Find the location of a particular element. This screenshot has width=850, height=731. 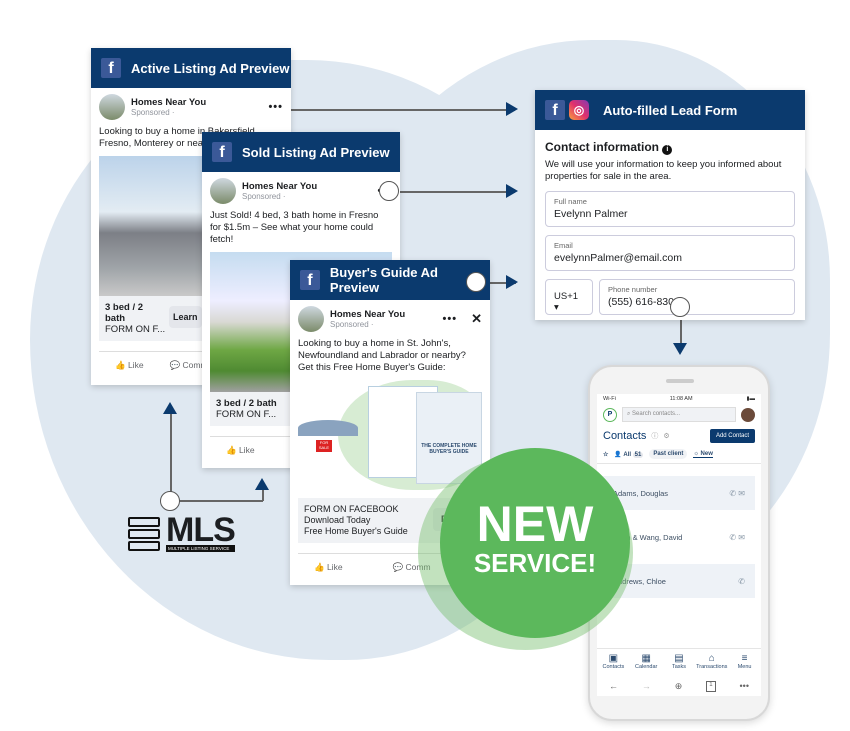

status-carrier: Wi-Fi is located at coordinates (609, 399).